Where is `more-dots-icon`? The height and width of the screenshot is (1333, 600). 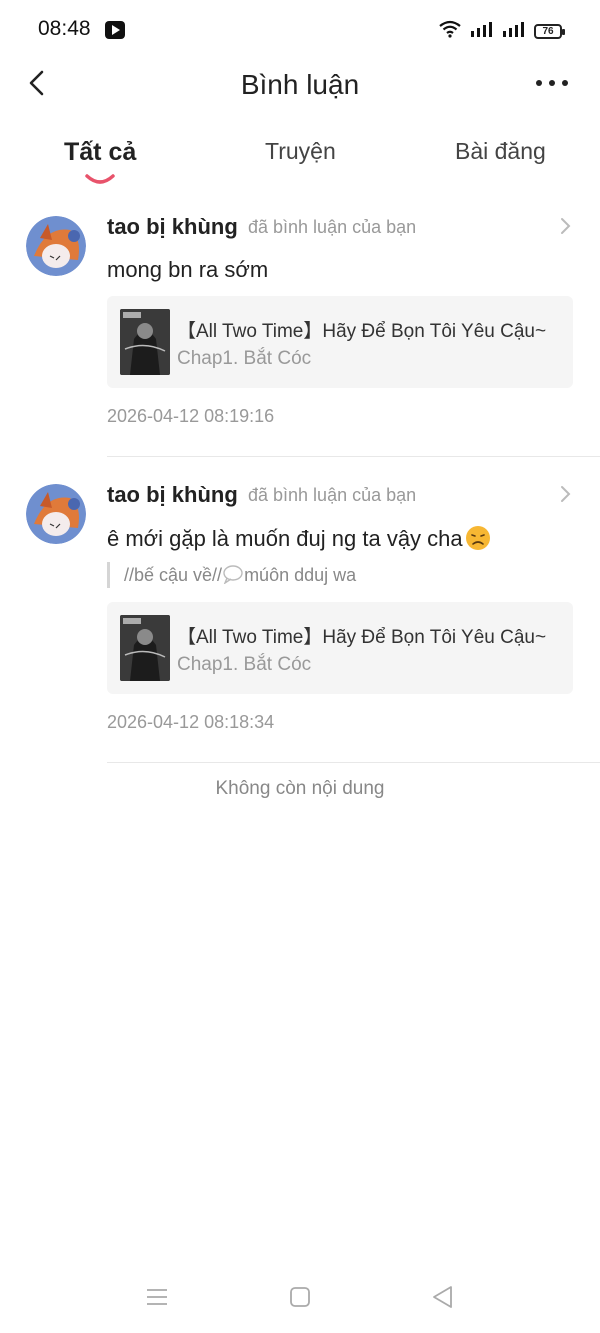 more-dots-icon is located at coordinates (552, 83).